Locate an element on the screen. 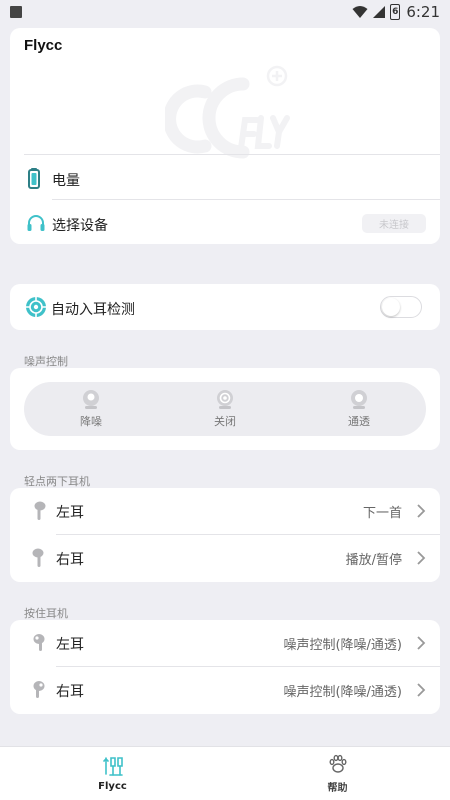 This screenshot has height=800, width=450. right-earbud-press-icon is located at coordinates (39, 689).